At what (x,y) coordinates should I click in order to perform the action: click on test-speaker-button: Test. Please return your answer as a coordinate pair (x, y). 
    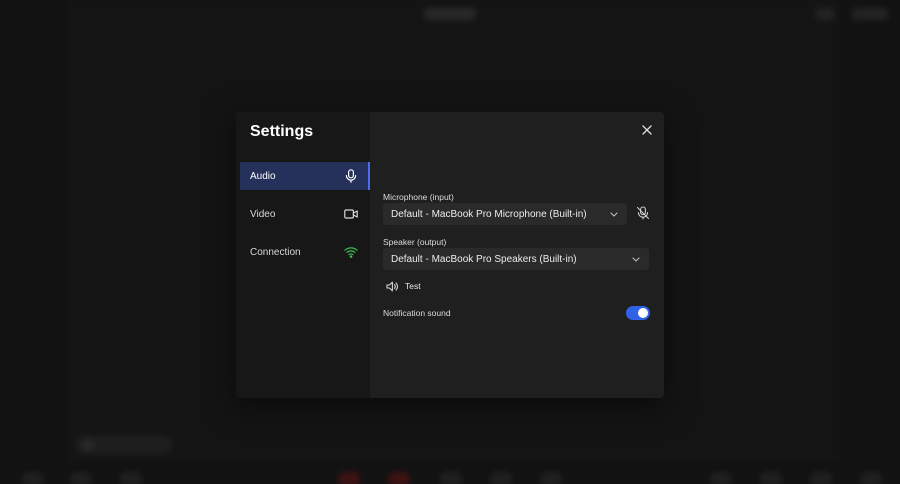
    Looking at the image, I should click on (403, 286).